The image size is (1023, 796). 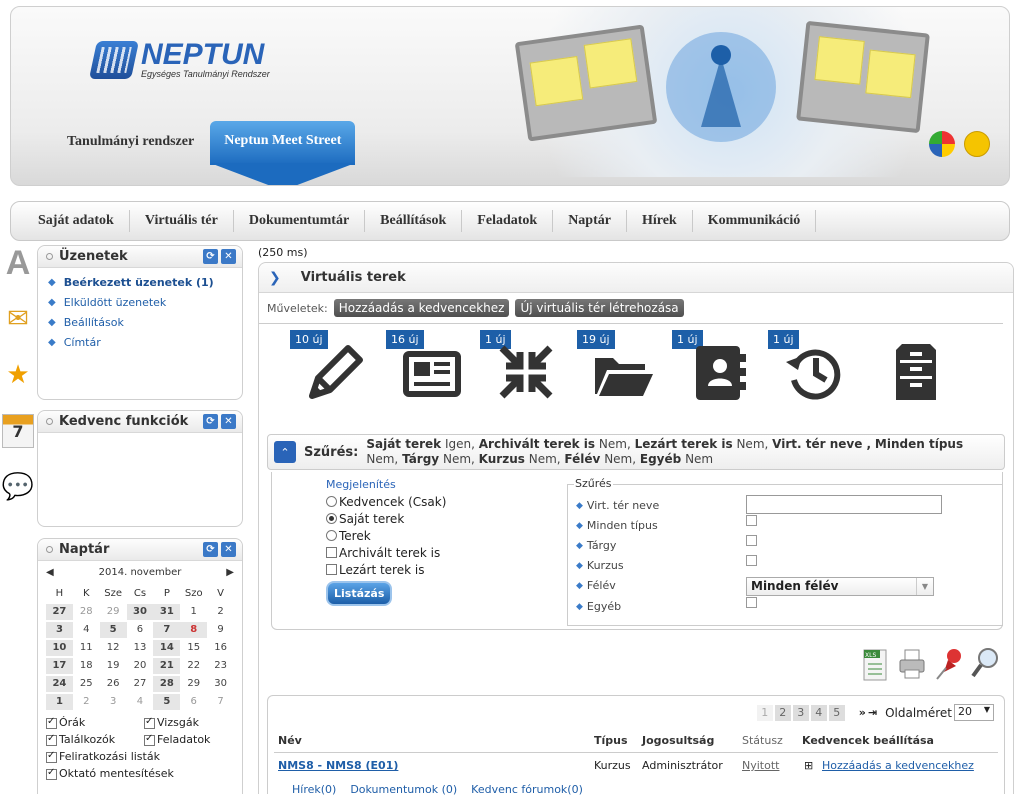 What do you see at coordinates (520, 367) in the screenshot?
I see `tile-compress: 1 új` at bounding box center [520, 367].